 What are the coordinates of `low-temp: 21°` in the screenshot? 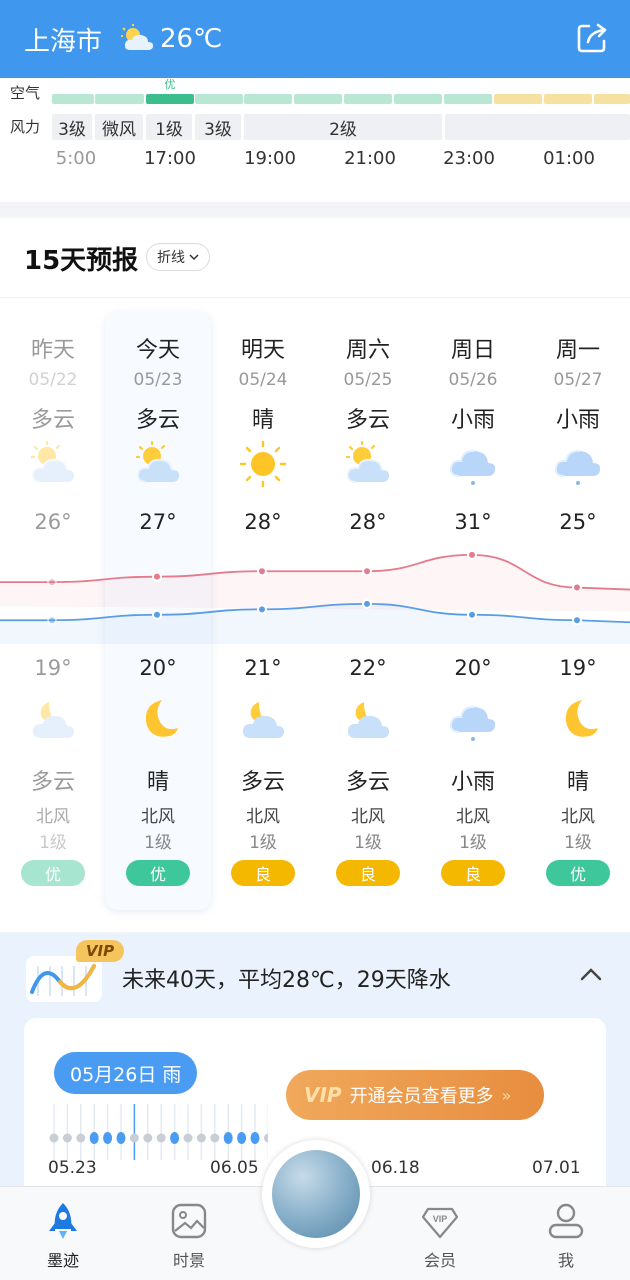 It's located at (263, 668).